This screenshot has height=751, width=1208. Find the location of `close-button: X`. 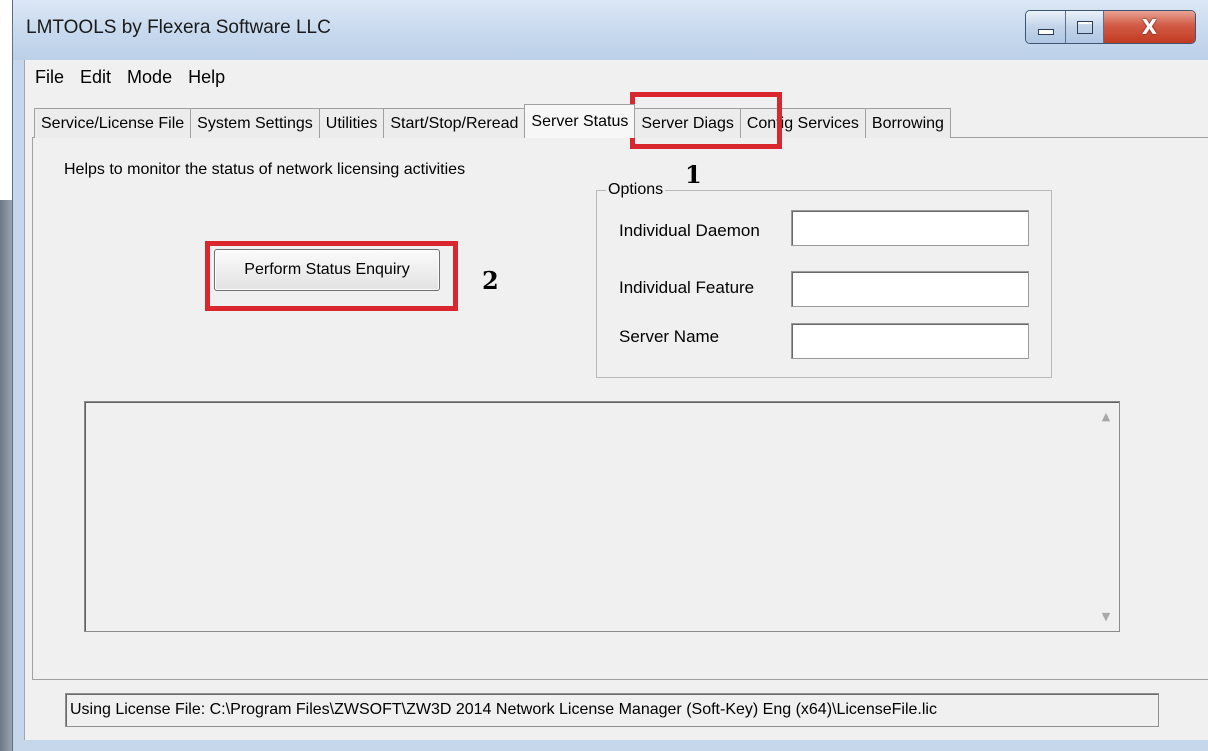

close-button: X is located at coordinates (1149, 27).